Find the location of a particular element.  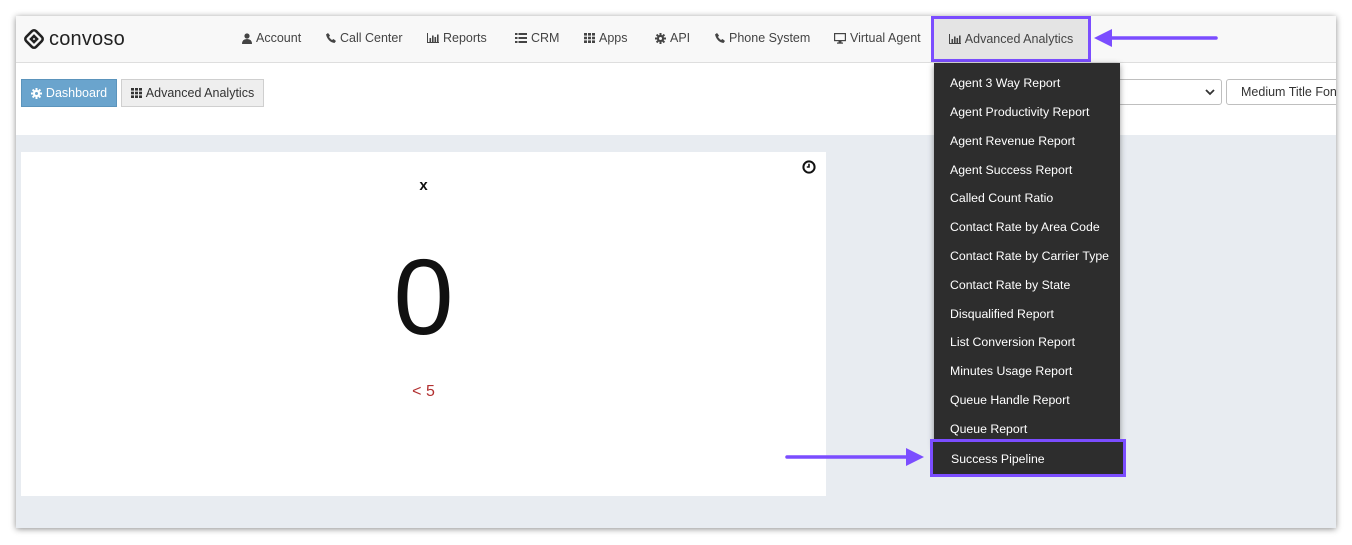

dropdown-item: List Conversion Report is located at coordinates (1012, 342).